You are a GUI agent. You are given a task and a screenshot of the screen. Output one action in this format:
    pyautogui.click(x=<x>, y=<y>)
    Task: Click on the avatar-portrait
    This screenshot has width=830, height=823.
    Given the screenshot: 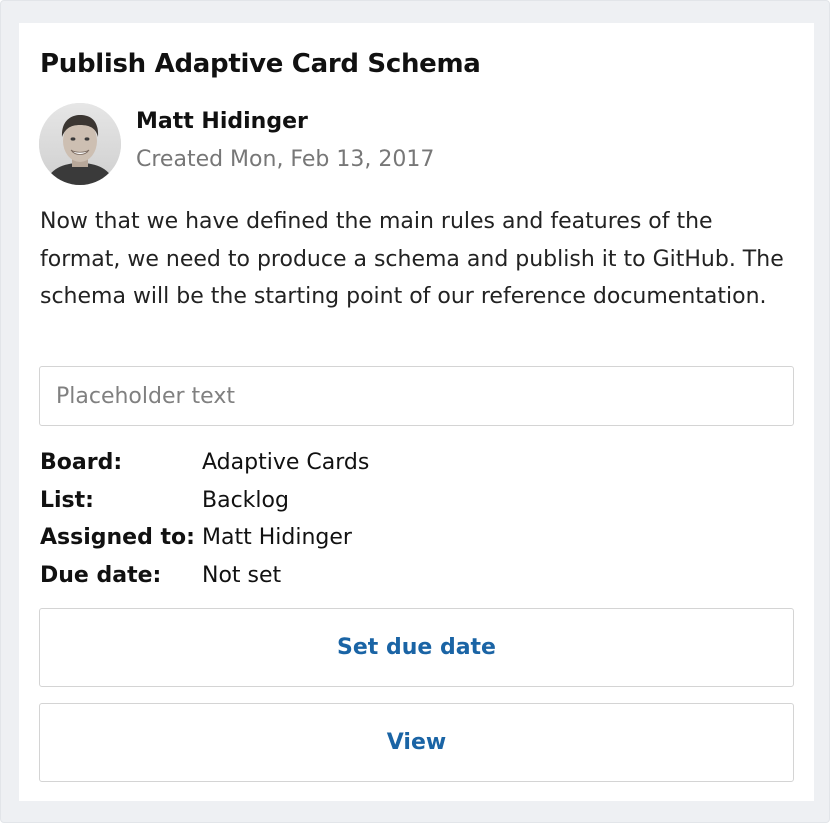 What is the action you would take?
    pyautogui.click(x=80, y=144)
    